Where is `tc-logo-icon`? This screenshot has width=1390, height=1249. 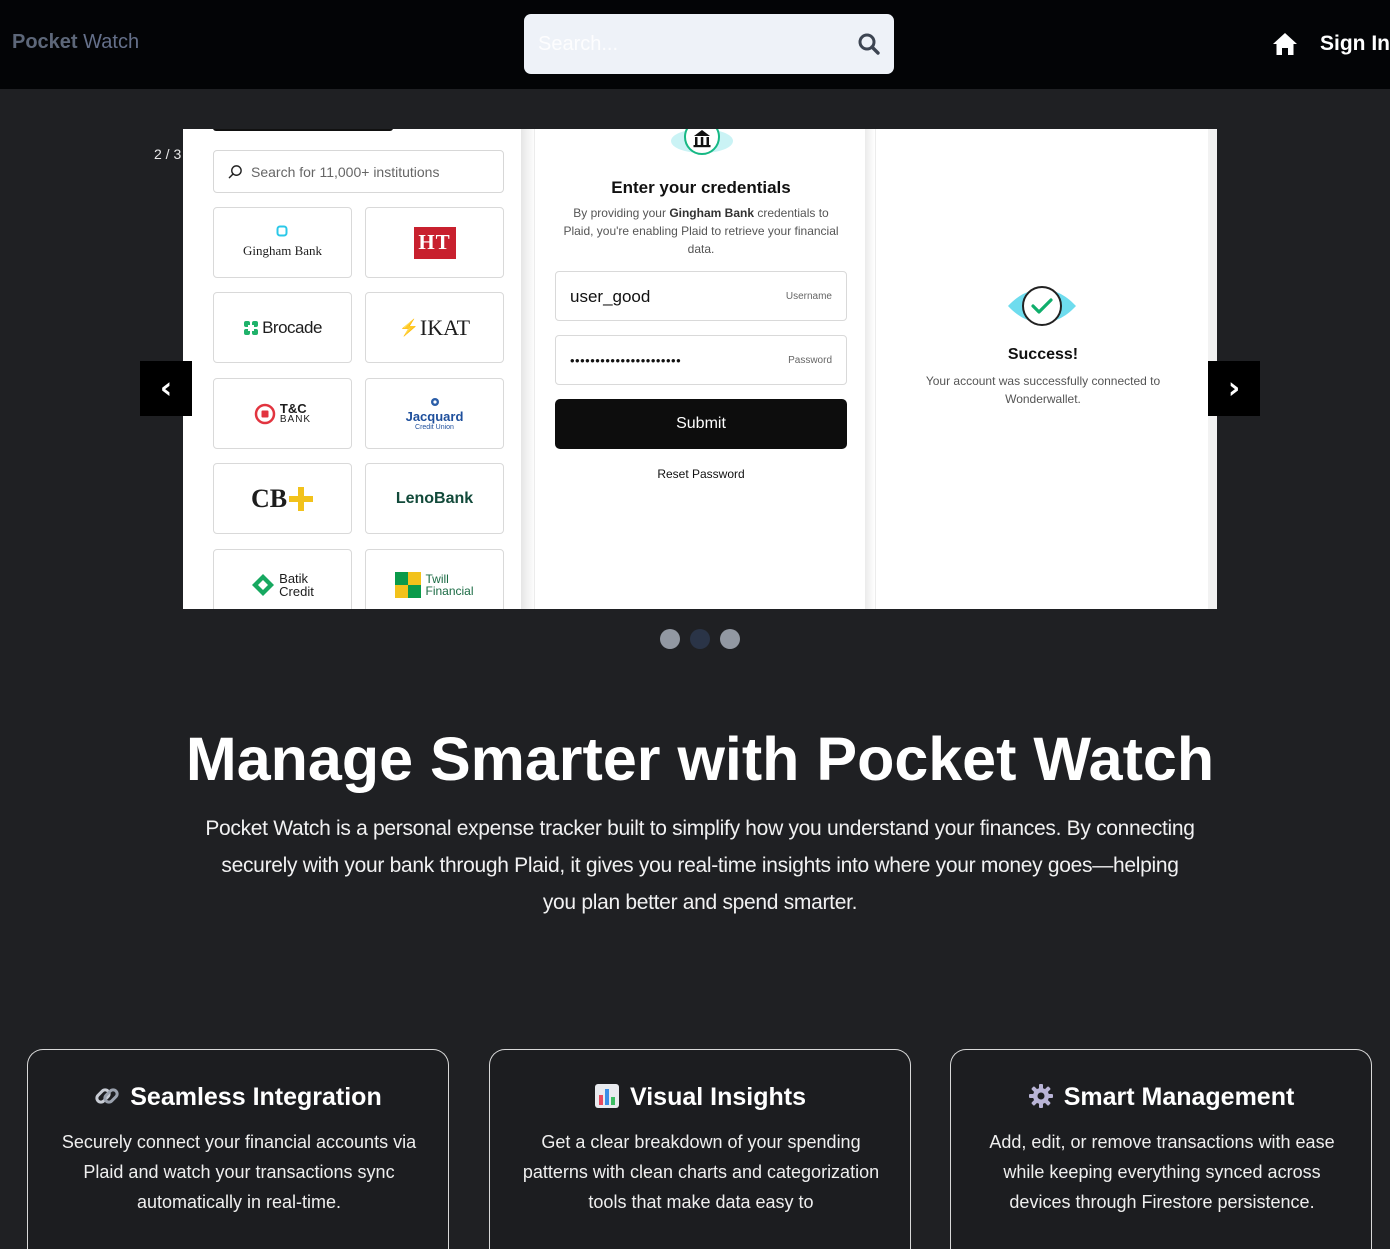
tc-logo-icon is located at coordinates (265, 413).